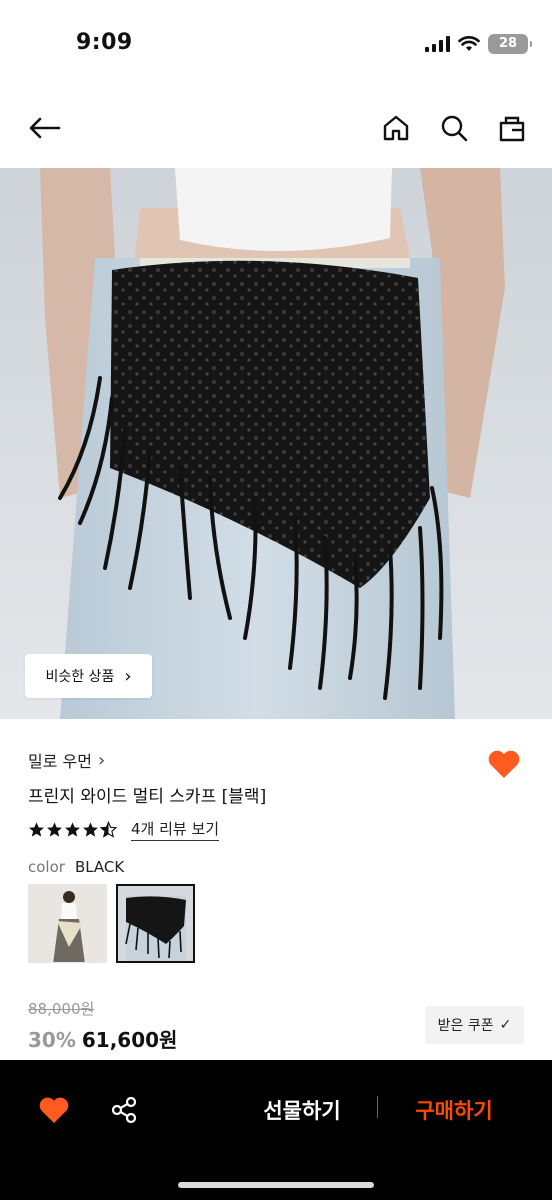  What do you see at coordinates (469, 43) in the screenshot?
I see `wifi-icon` at bounding box center [469, 43].